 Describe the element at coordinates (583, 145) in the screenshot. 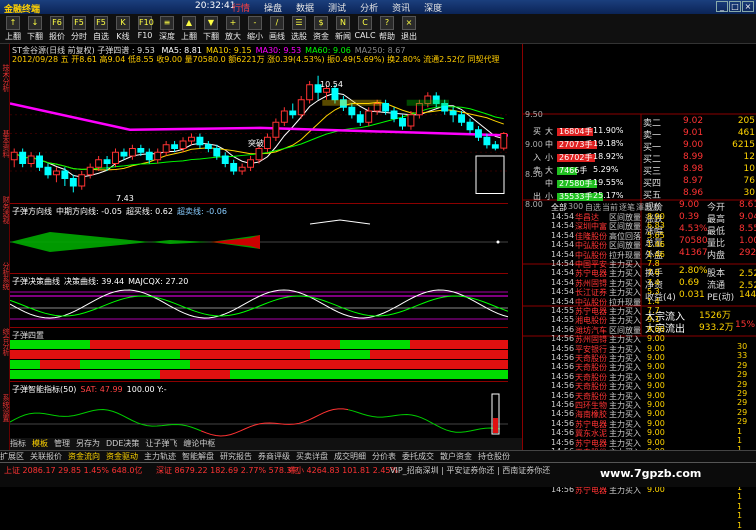

I see `flow-level-1: 中 27073手 19.18%` at that location.